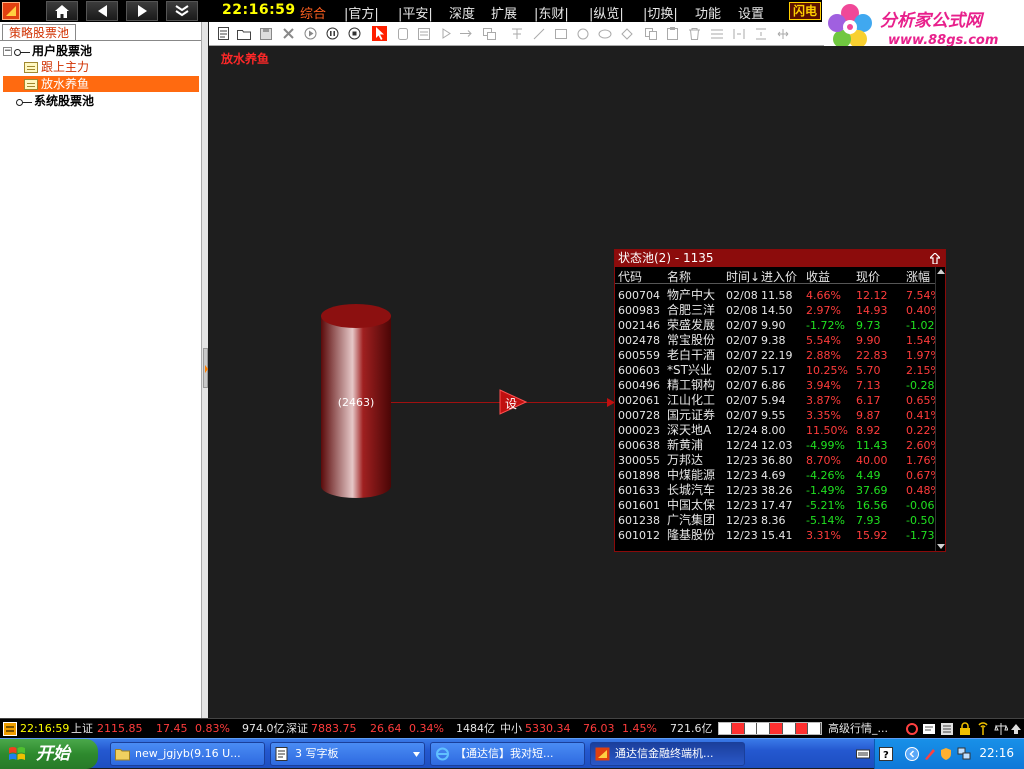 This screenshot has height=769, width=1024. Describe the element at coordinates (606, 12) in the screenshot. I see `menu-item-overview: |纵览|` at that location.